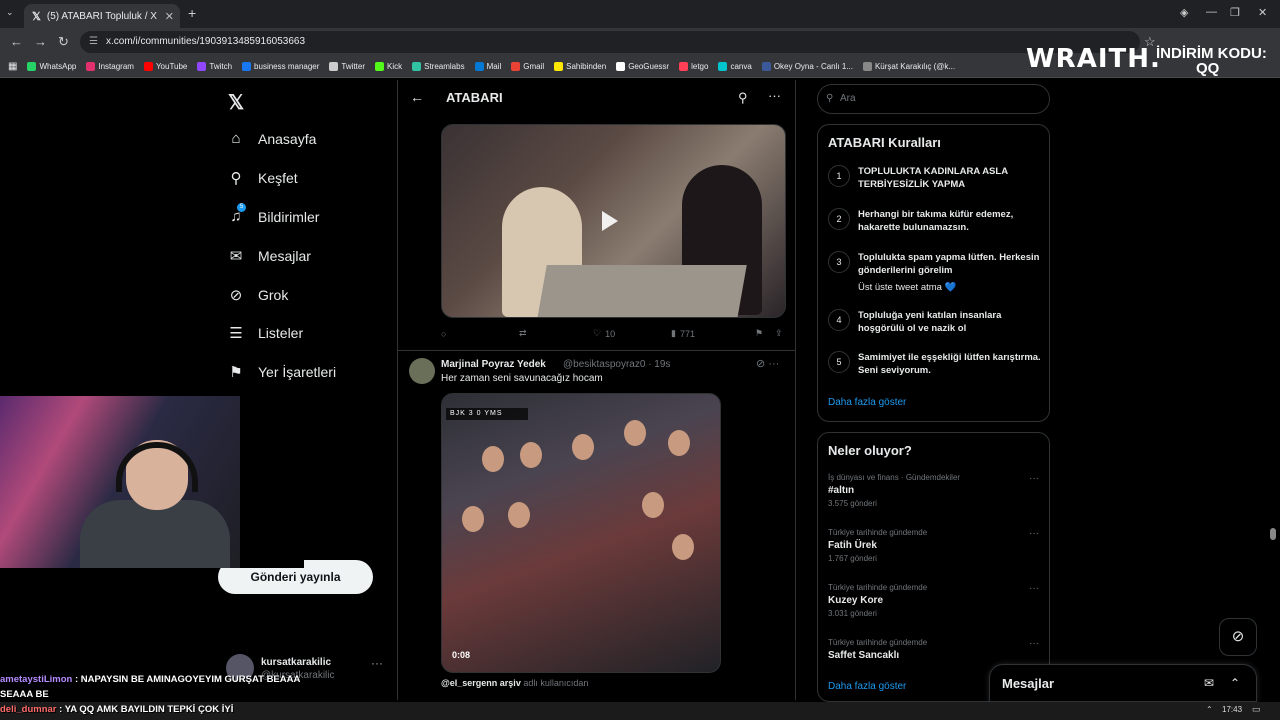  What do you see at coordinates (743, 98) in the screenshot?
I see `search-icon: ⚲` at bounding box center [743, 98].